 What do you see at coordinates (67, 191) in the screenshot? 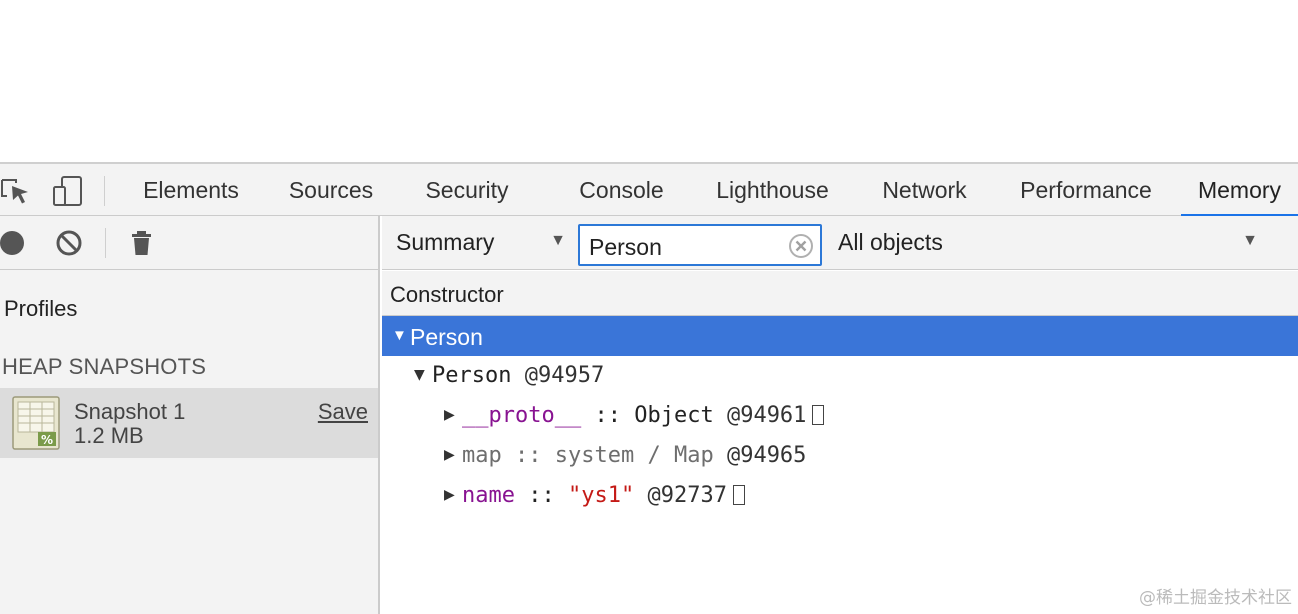
I see `device-toolbar-icon` at bounding box center [67, 191].